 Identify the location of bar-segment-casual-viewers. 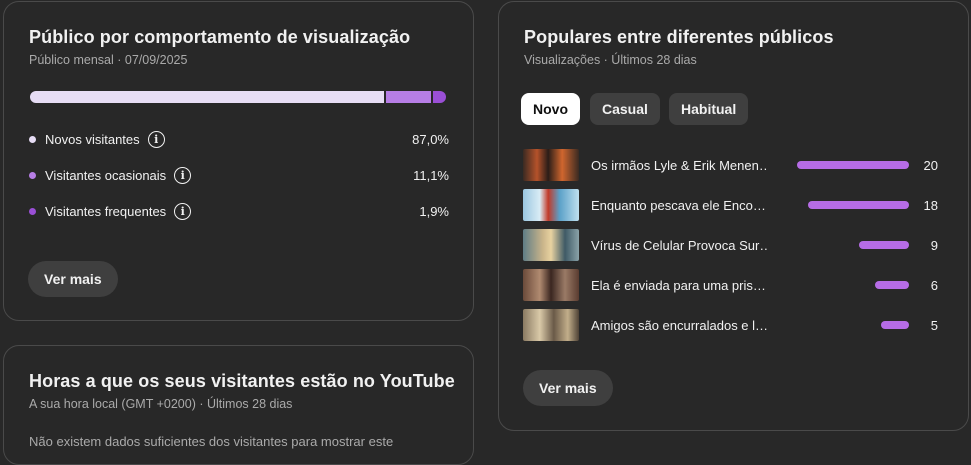
(408, 97).